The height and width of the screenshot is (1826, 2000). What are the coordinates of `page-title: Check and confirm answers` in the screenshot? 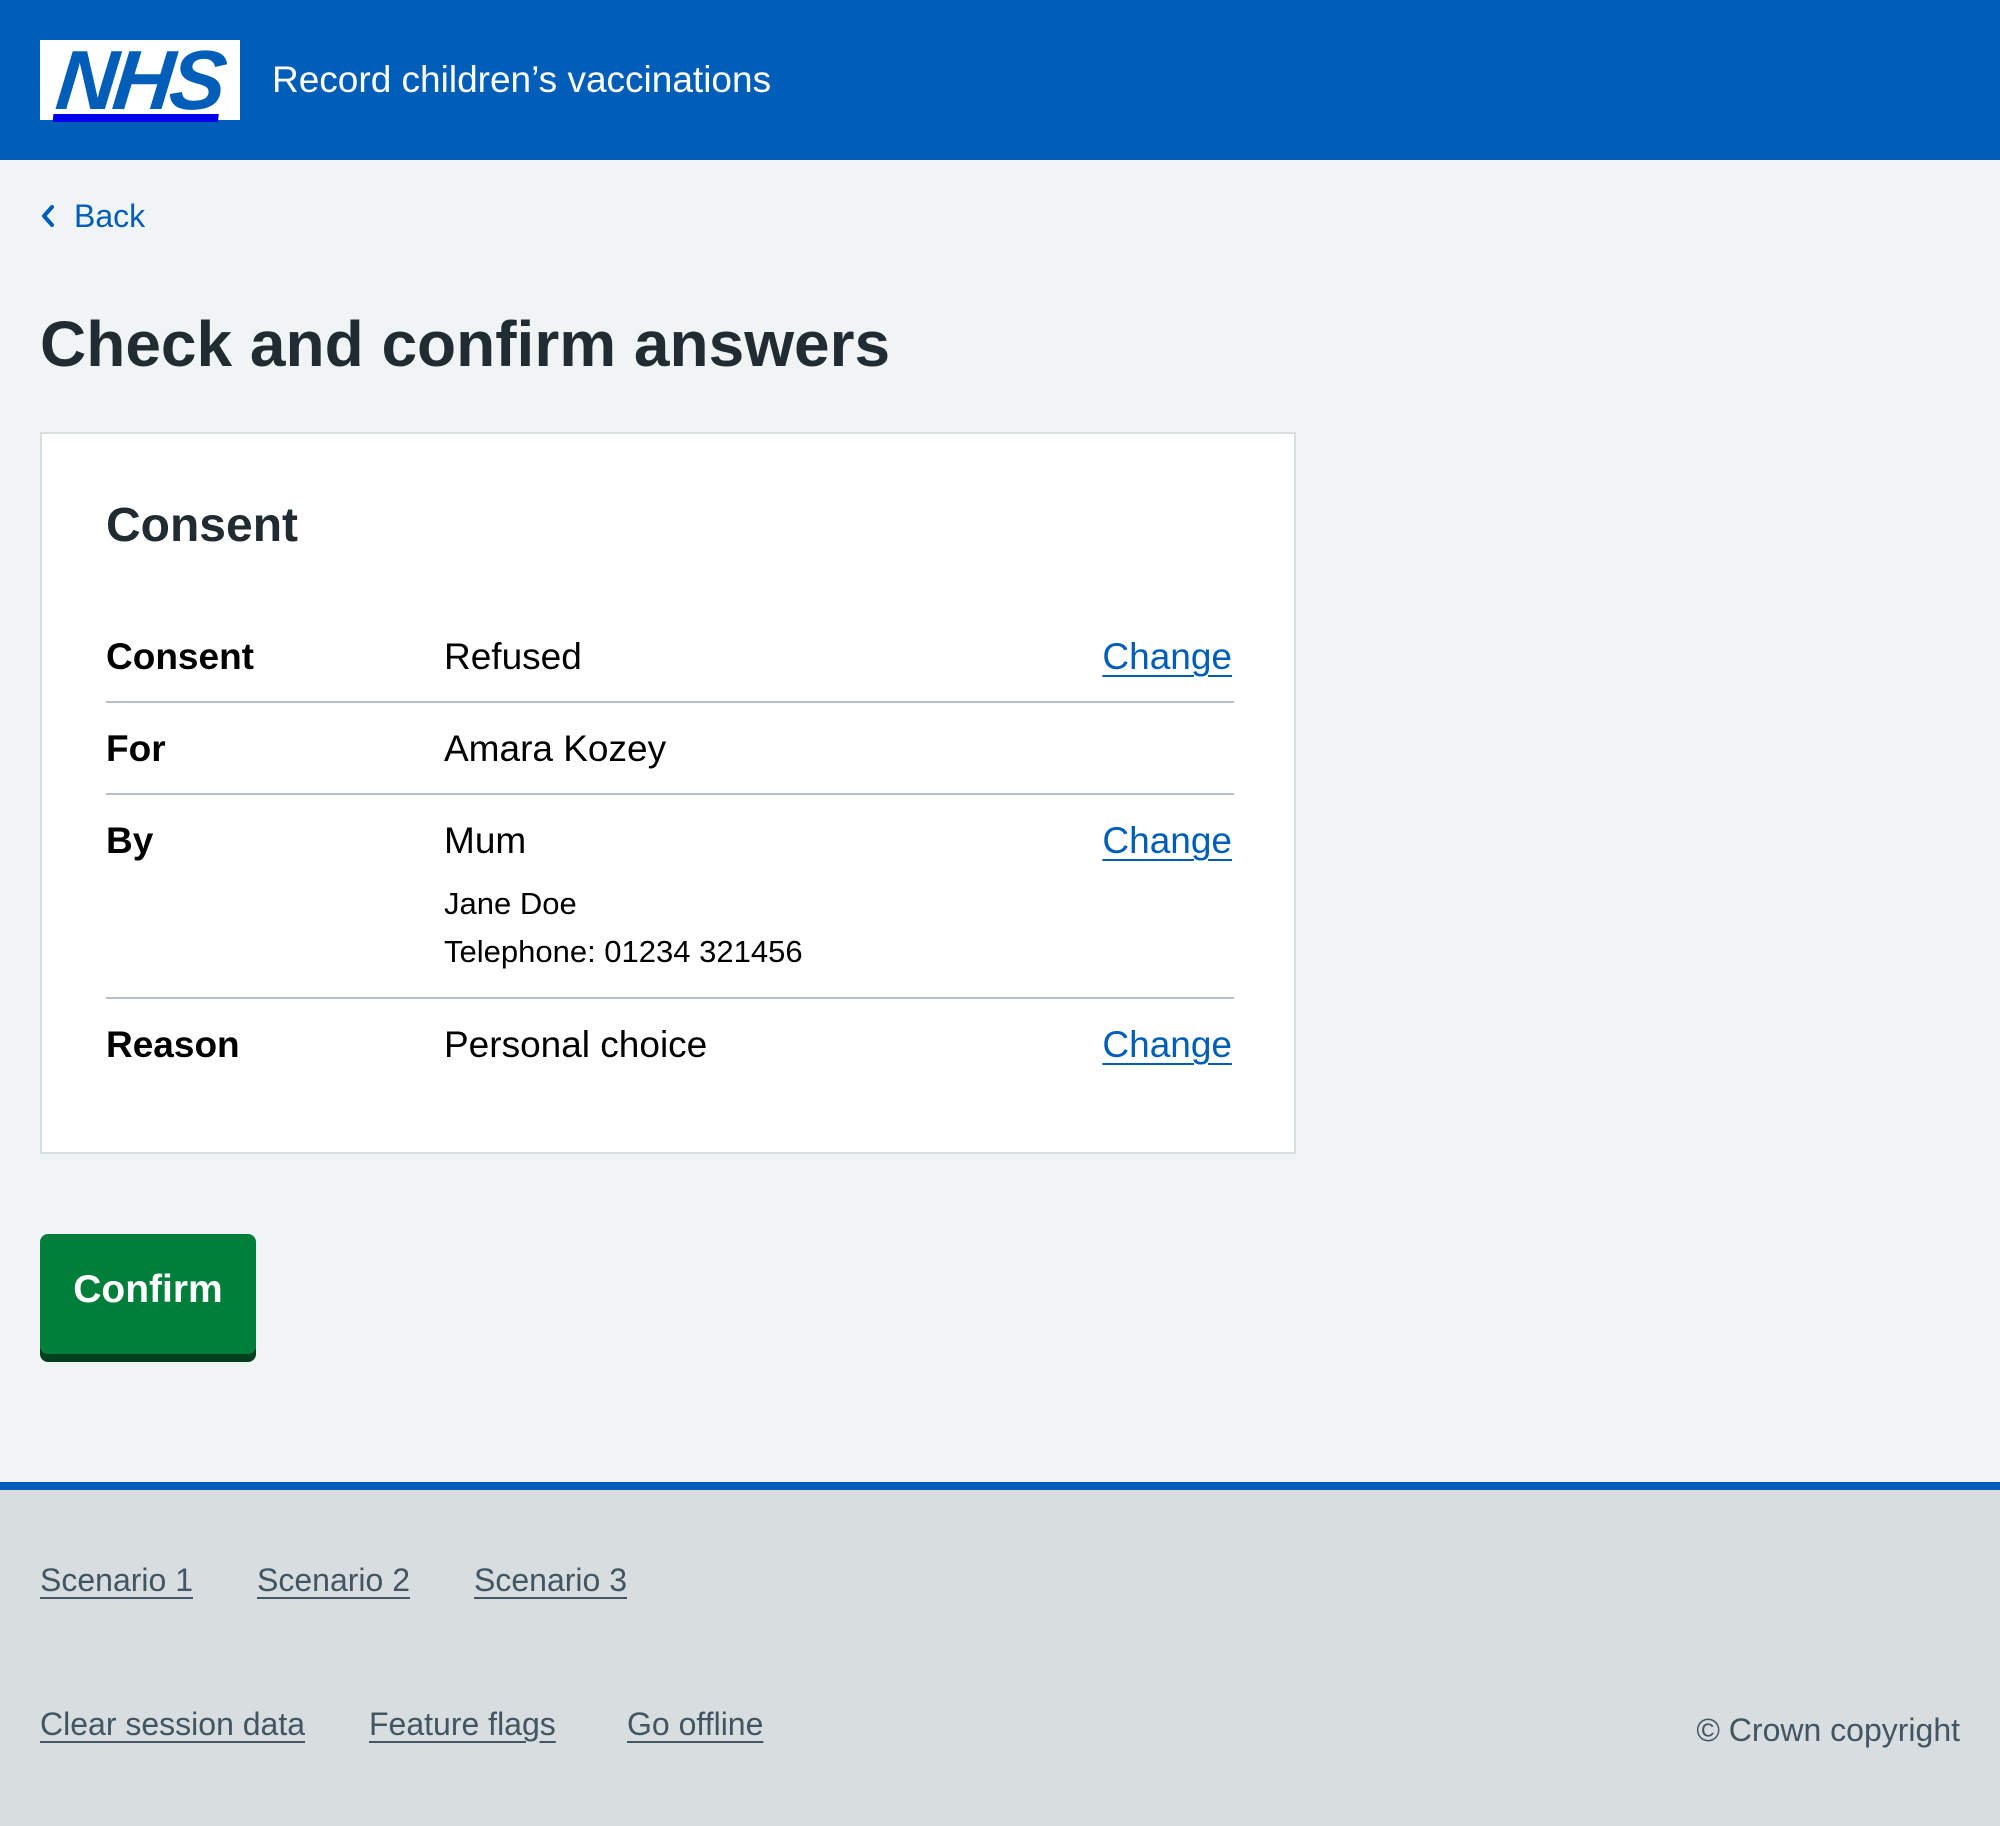 It's located at (465, 344).